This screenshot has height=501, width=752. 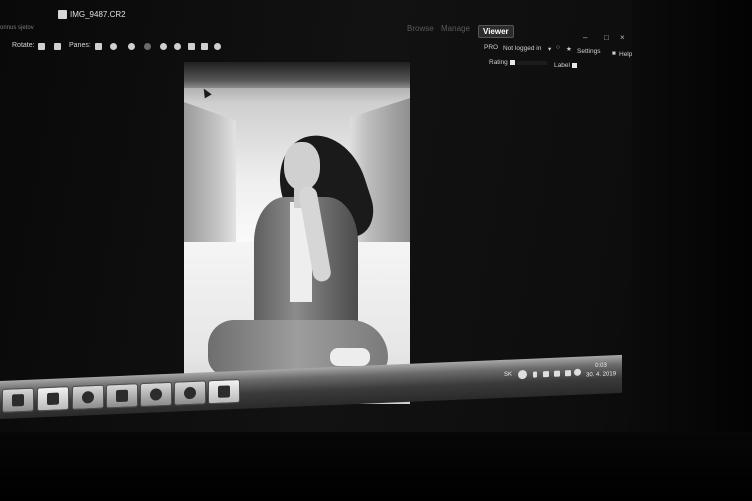 I want to click on clock-date: 30. 4. 2019, so click(x=601, y=375).